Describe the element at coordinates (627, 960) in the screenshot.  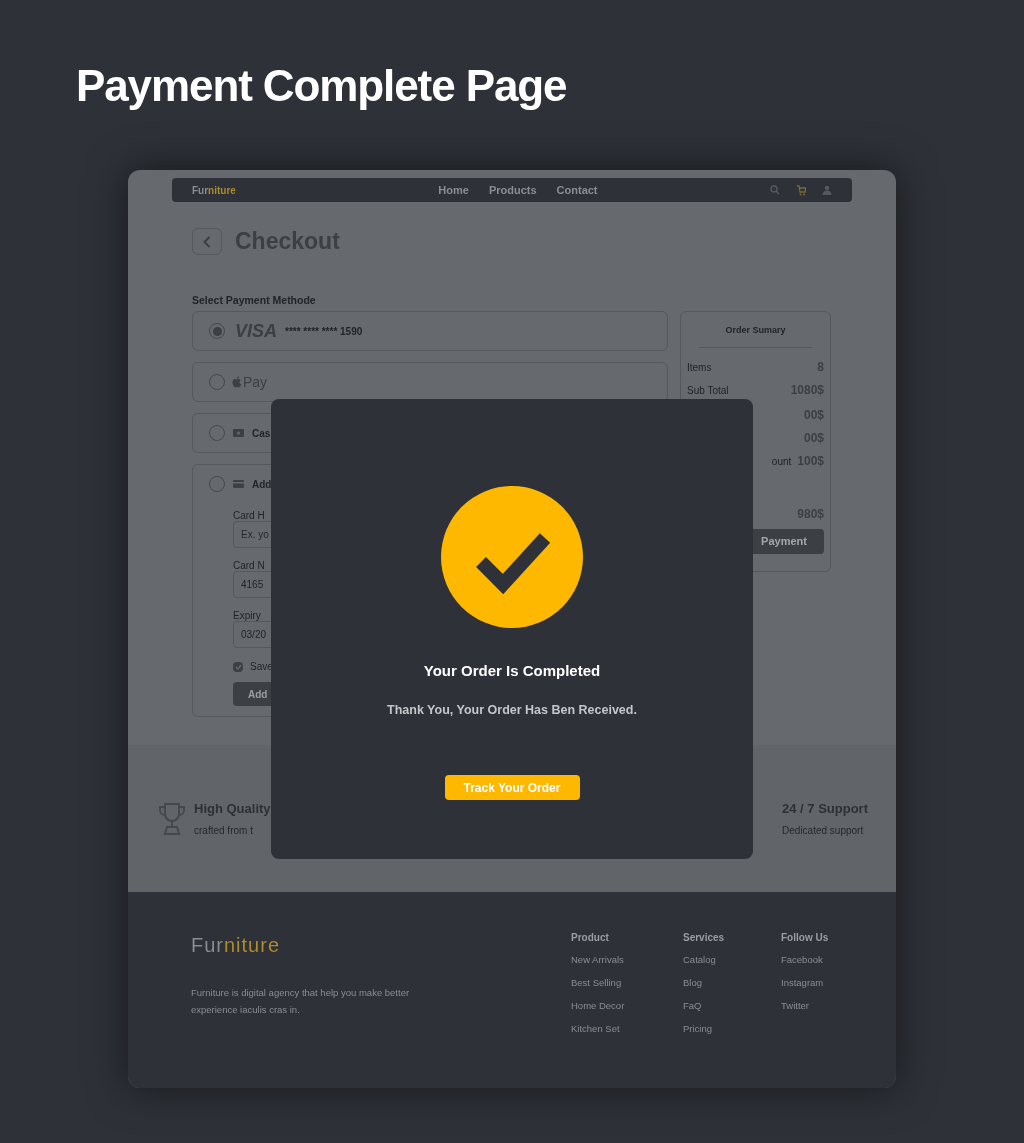
I see `footer-link: New Arrivals` at that location.